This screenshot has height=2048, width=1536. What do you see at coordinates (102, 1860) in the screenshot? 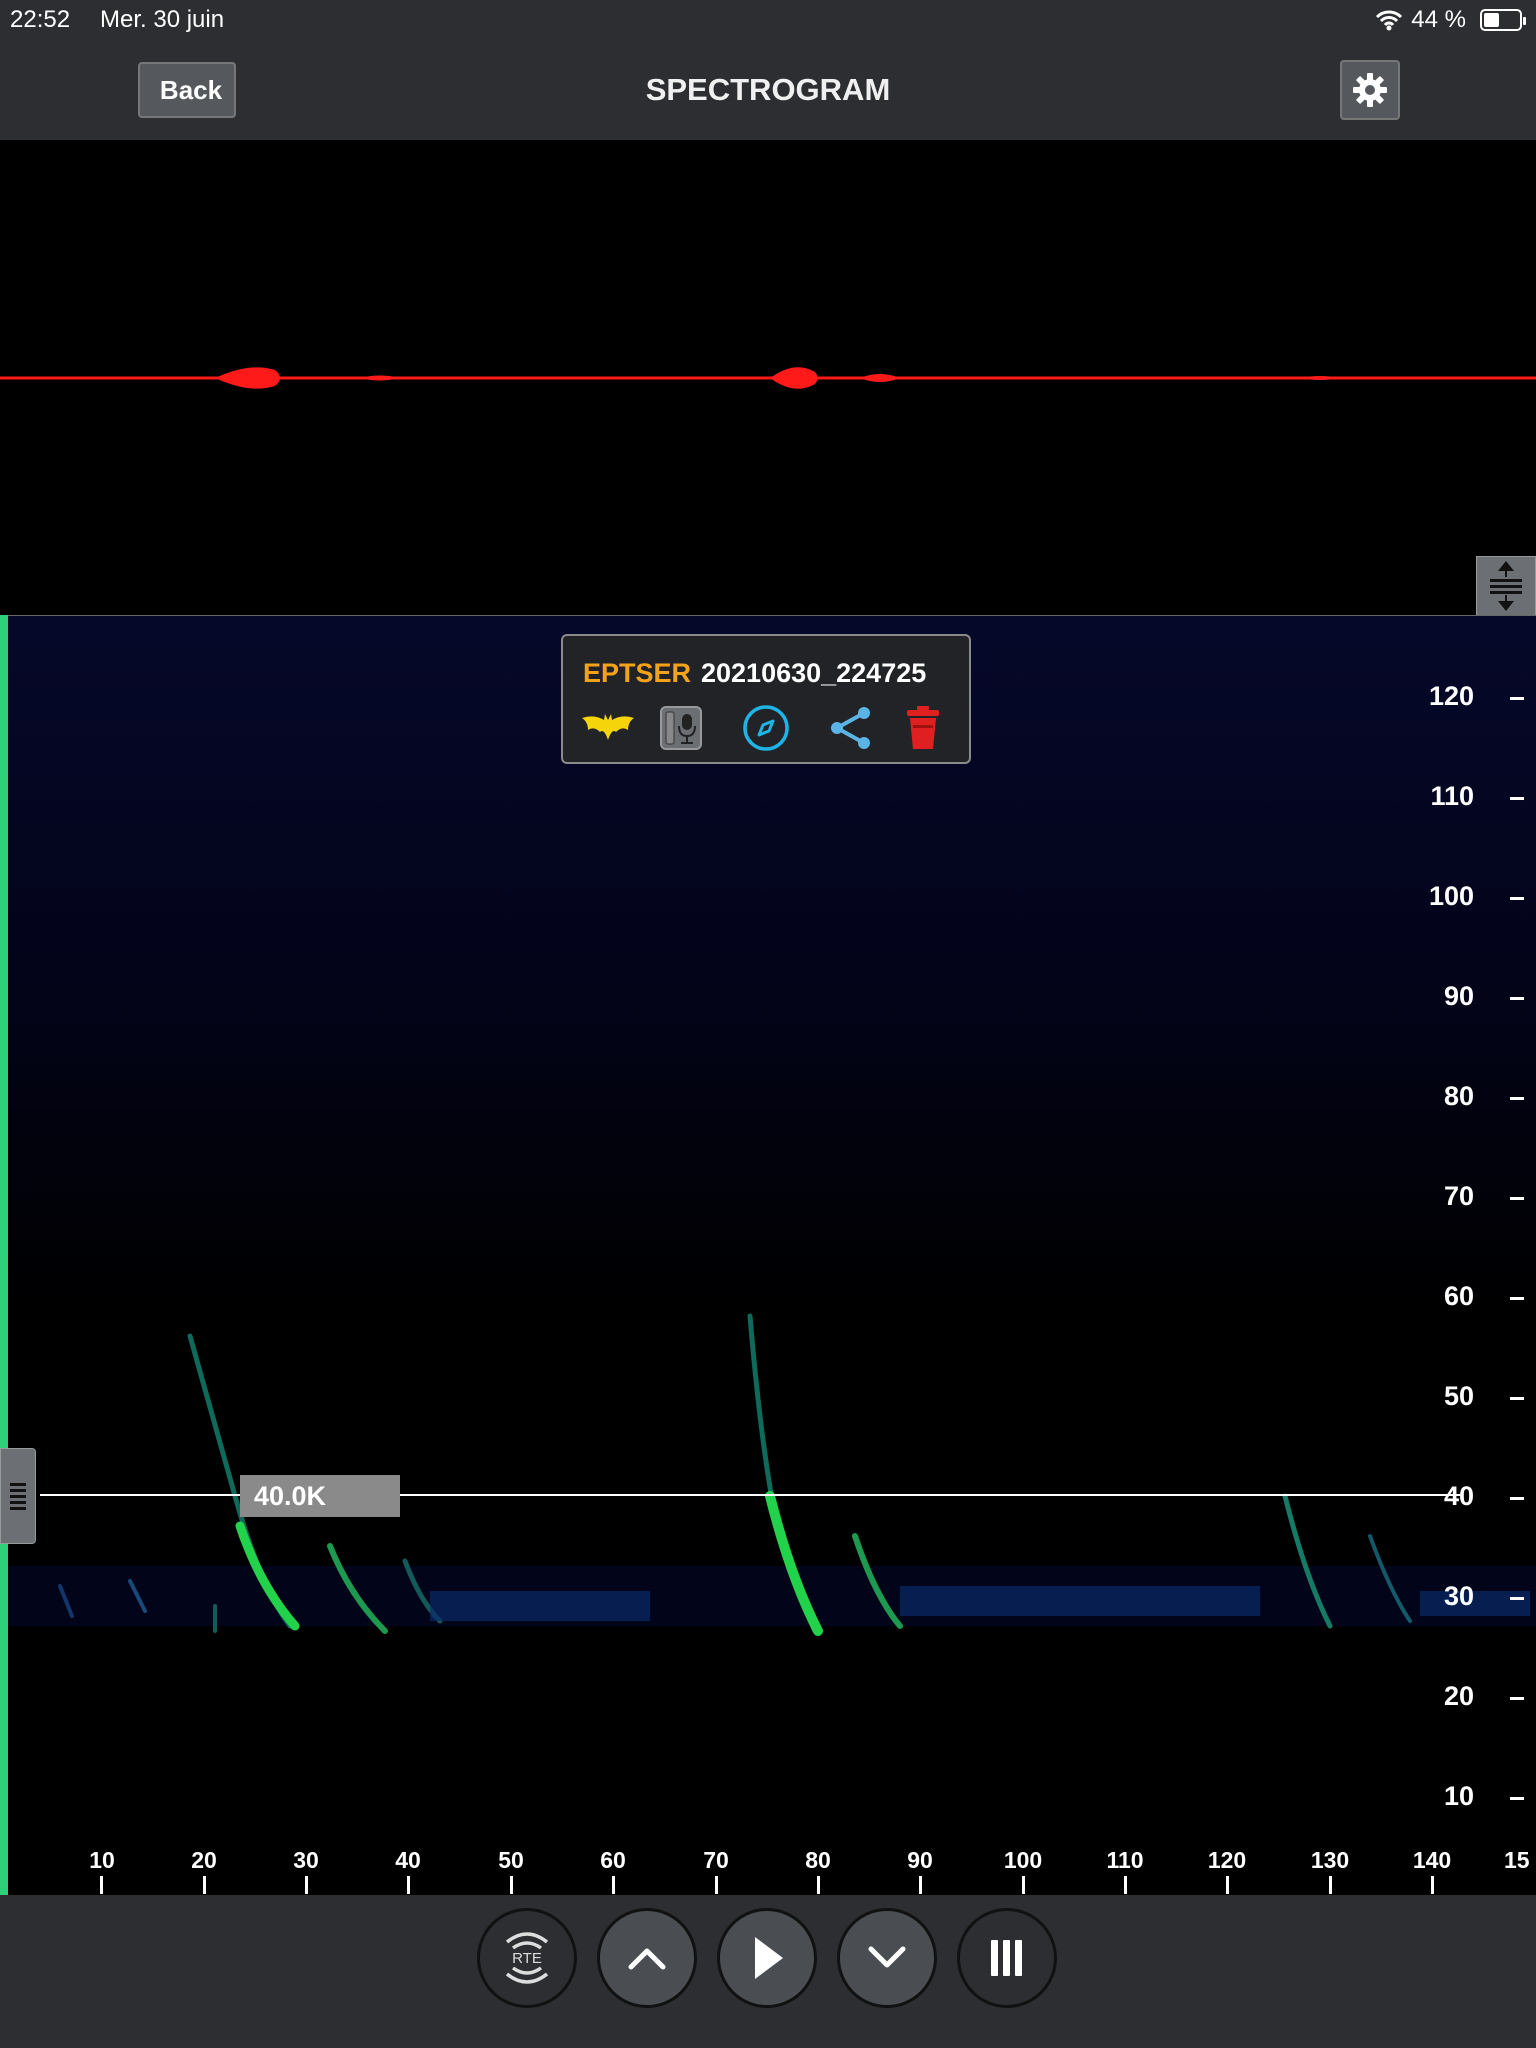
I see `x-tick-label: 10` at bounding box center [102, 1860].